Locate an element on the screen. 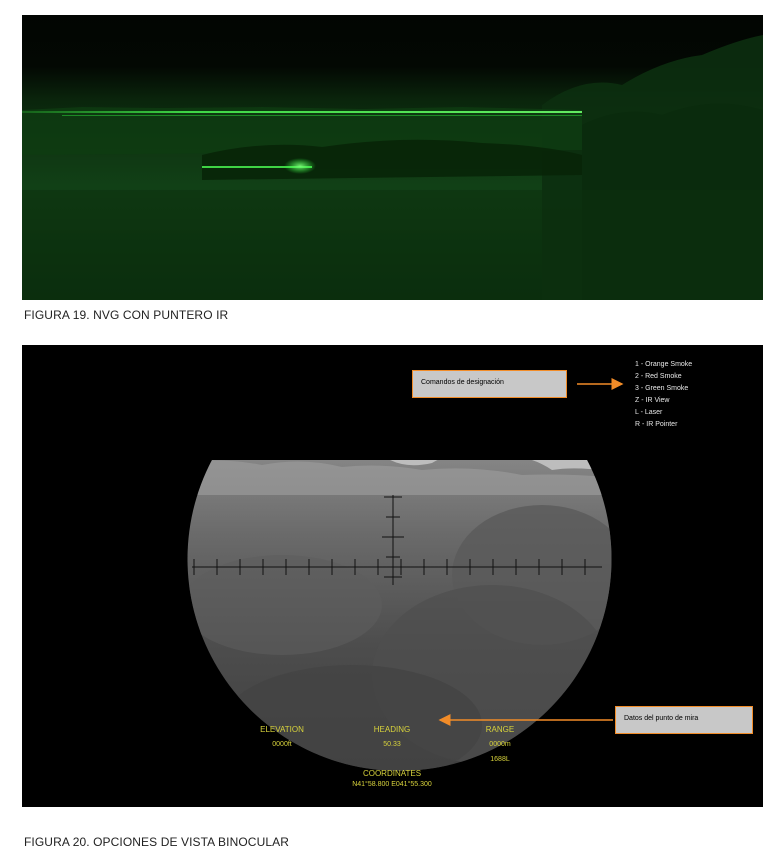  callout-designation-commands: Comandos de designación is located at coordinates (489, 384).